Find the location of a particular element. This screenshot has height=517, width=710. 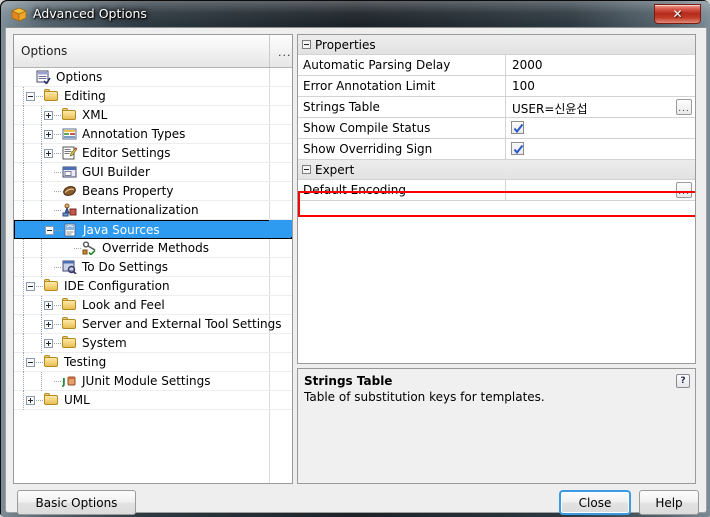

tree-item-editing: Editing is located at coordinates (153, 96).